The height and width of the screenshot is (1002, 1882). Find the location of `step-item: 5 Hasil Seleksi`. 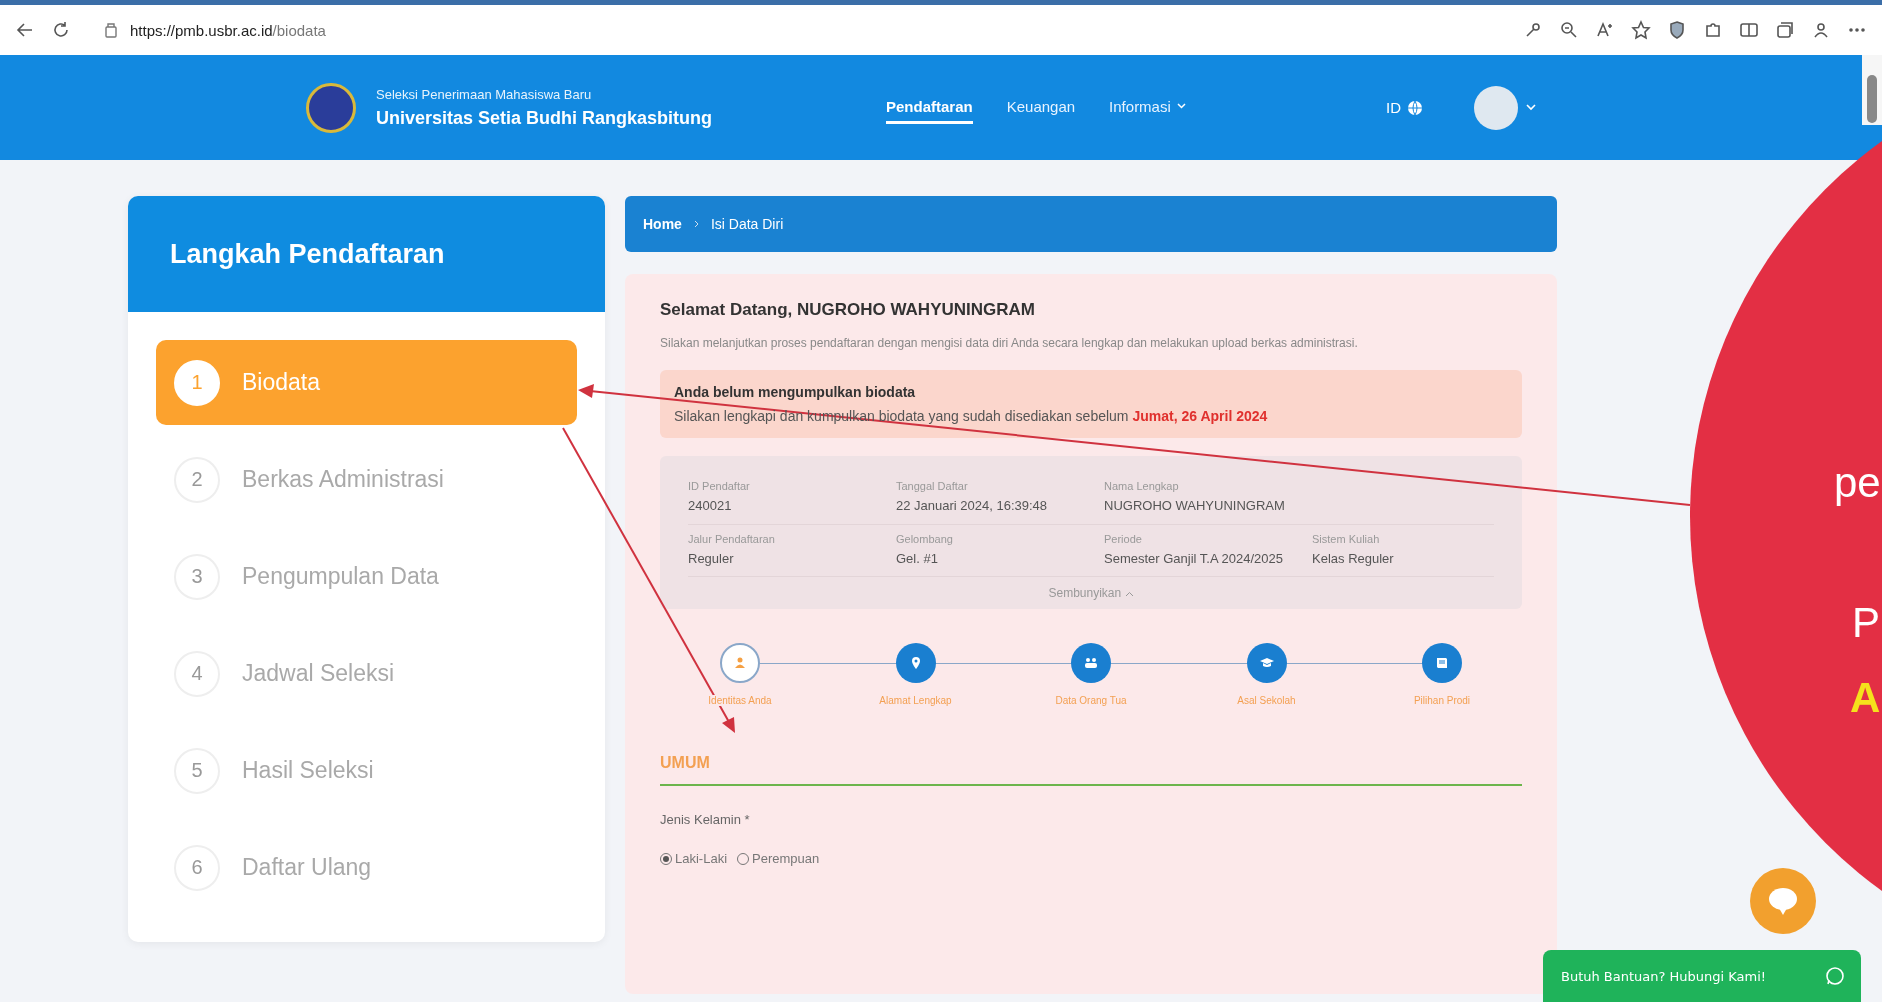

step-item: 5 Hasil Seleksi is located at coordinates (366, 770).